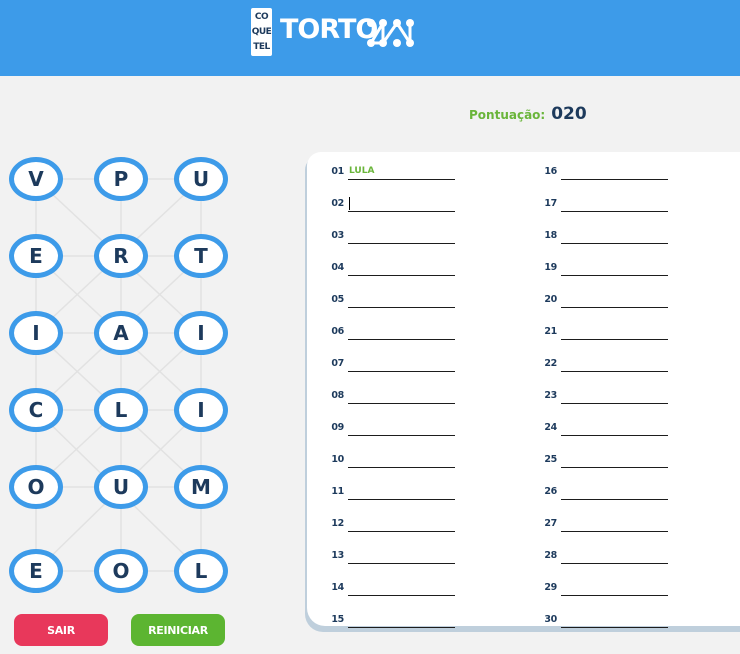 The height and width of the screenshot is (654, 740). What do you see at coordinates (390, 33) in the screenshot?
I see `connected-nodes-icon` at bounding box center [390, 33].